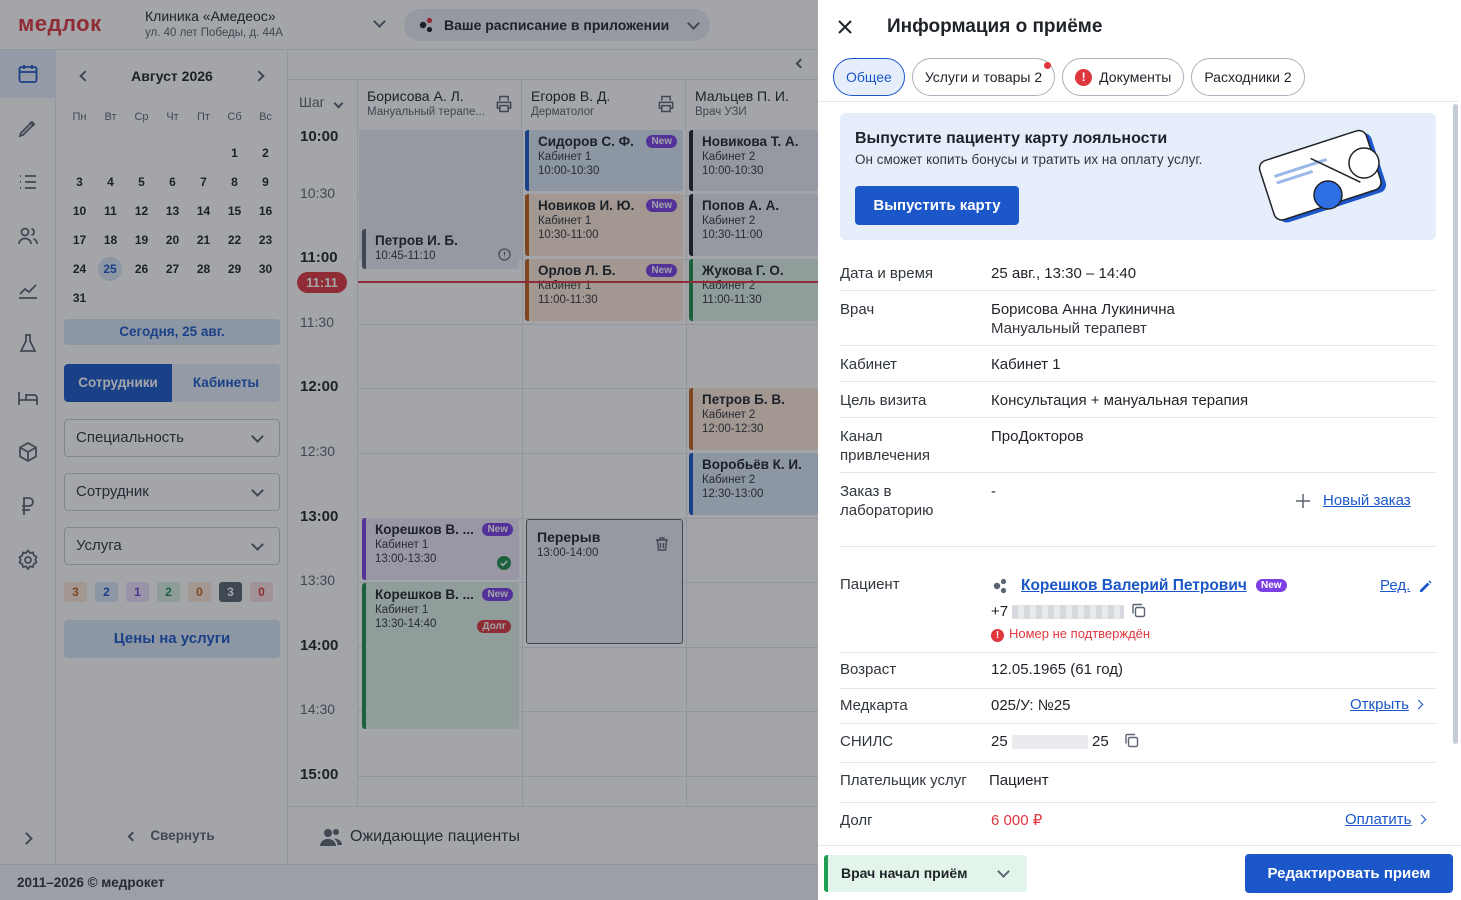 The width and height of the screenshot is (1461, 900). Describe the element at coordinates (28, 560) in the screenshot. I see `gear-icon` at that location.